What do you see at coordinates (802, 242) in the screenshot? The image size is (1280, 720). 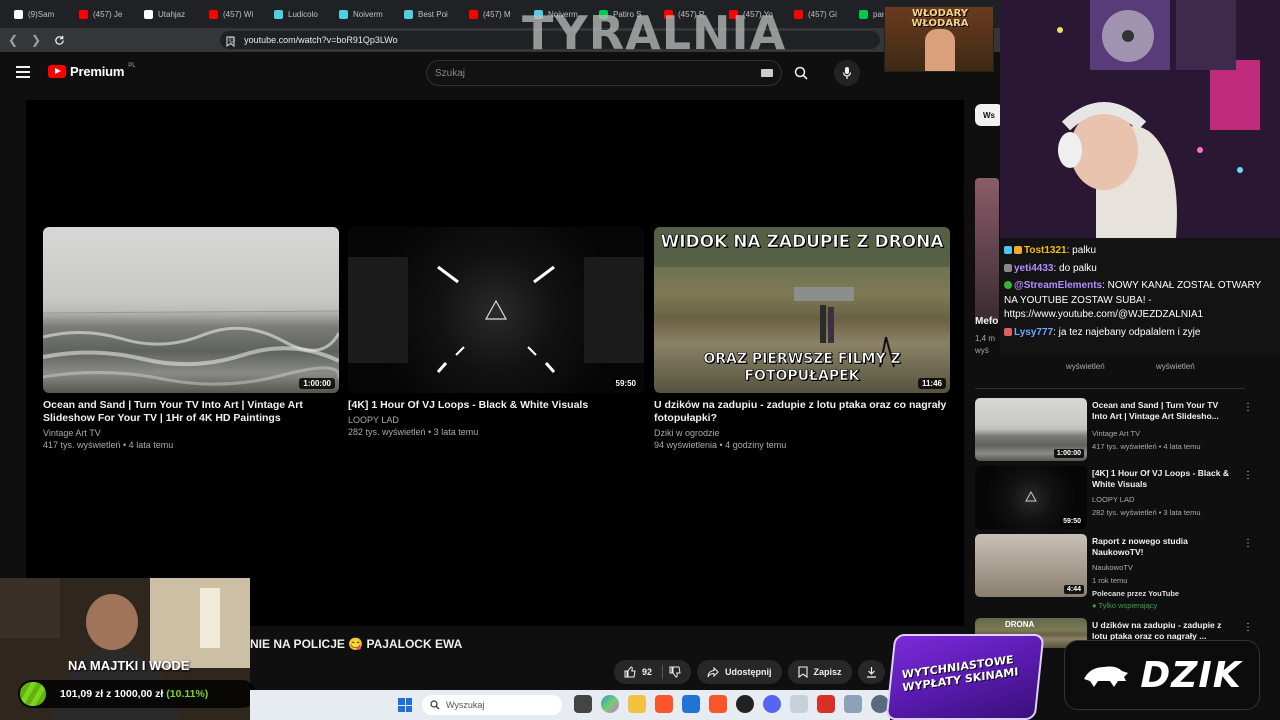 I see `thumbnail-caption-top: WIDOK NA ZADUPIE Z DRONA` at bounding box center [802, 242].